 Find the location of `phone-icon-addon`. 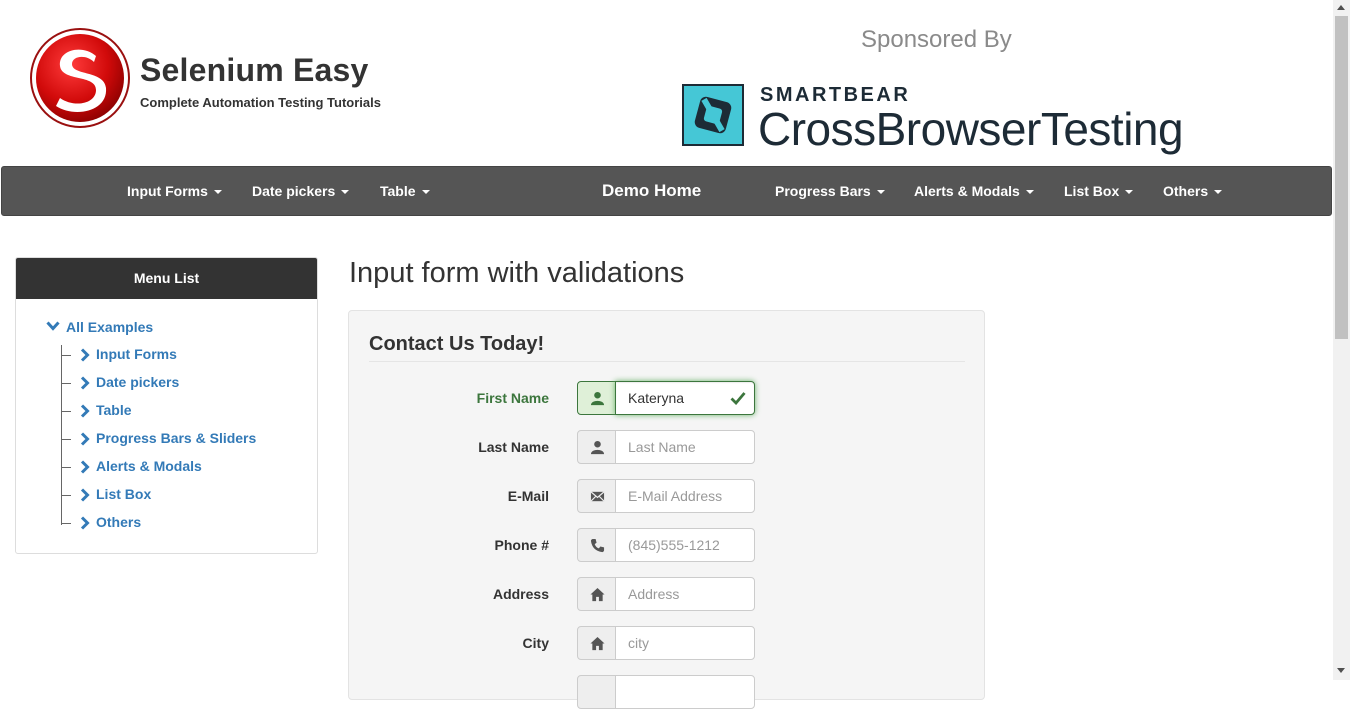

phone-icon-addon is located at coordinates (596, 545).